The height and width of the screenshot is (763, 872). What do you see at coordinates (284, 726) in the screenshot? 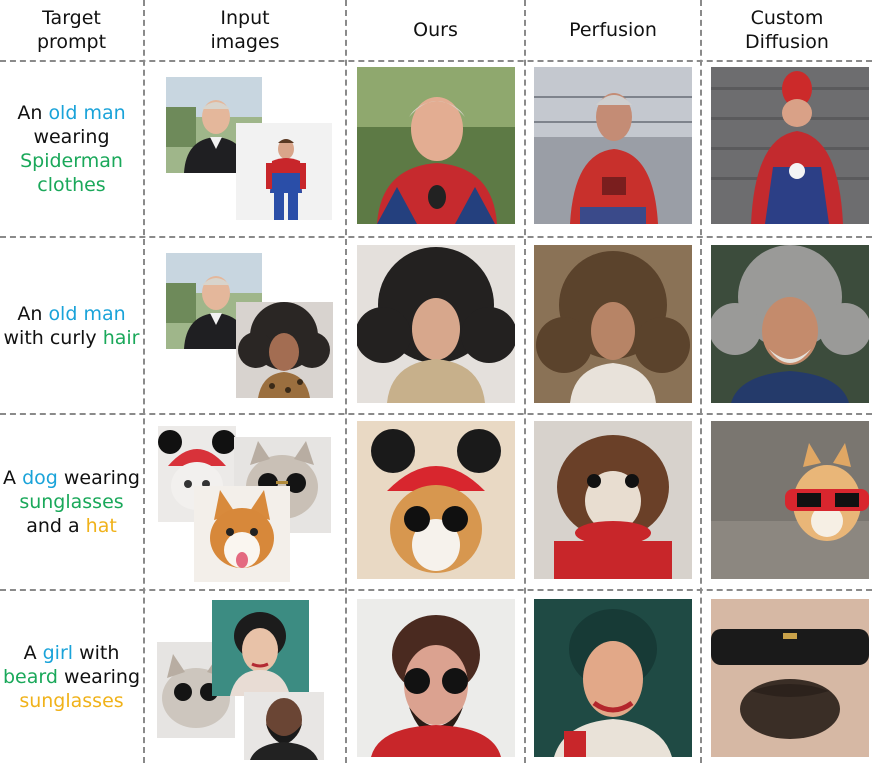
I see `input-image-bearded-man` at bounding box center [284, 726].